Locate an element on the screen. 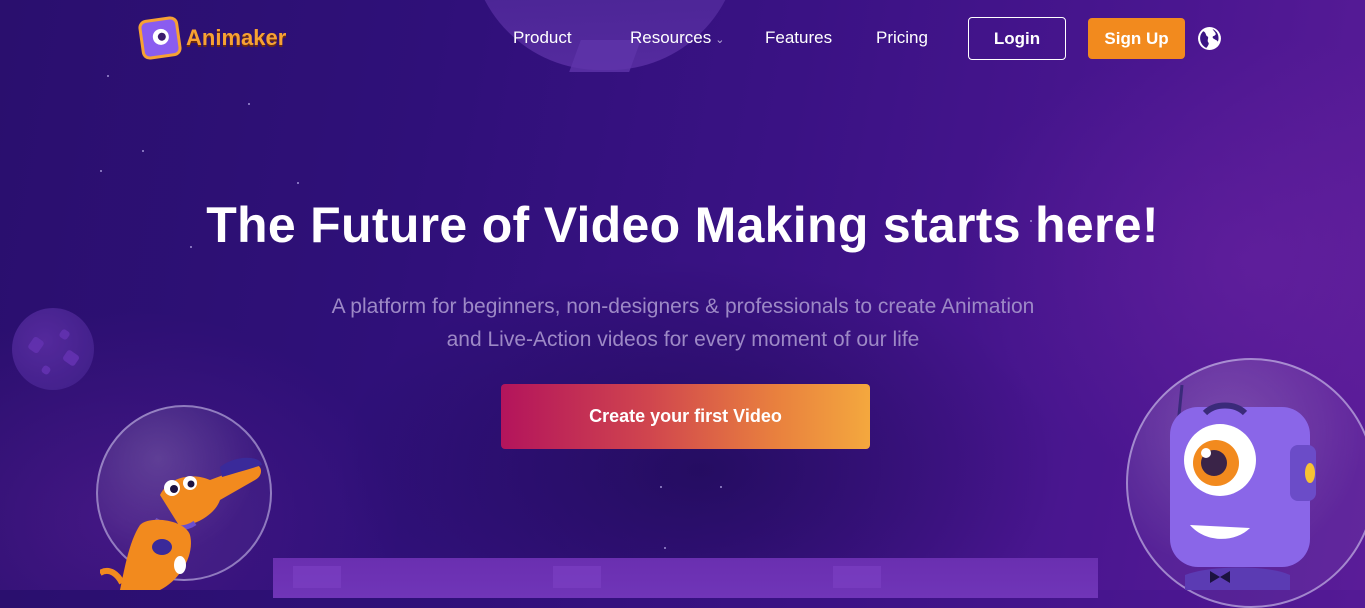  nav-features: Features is located at coordinates (798, 38).